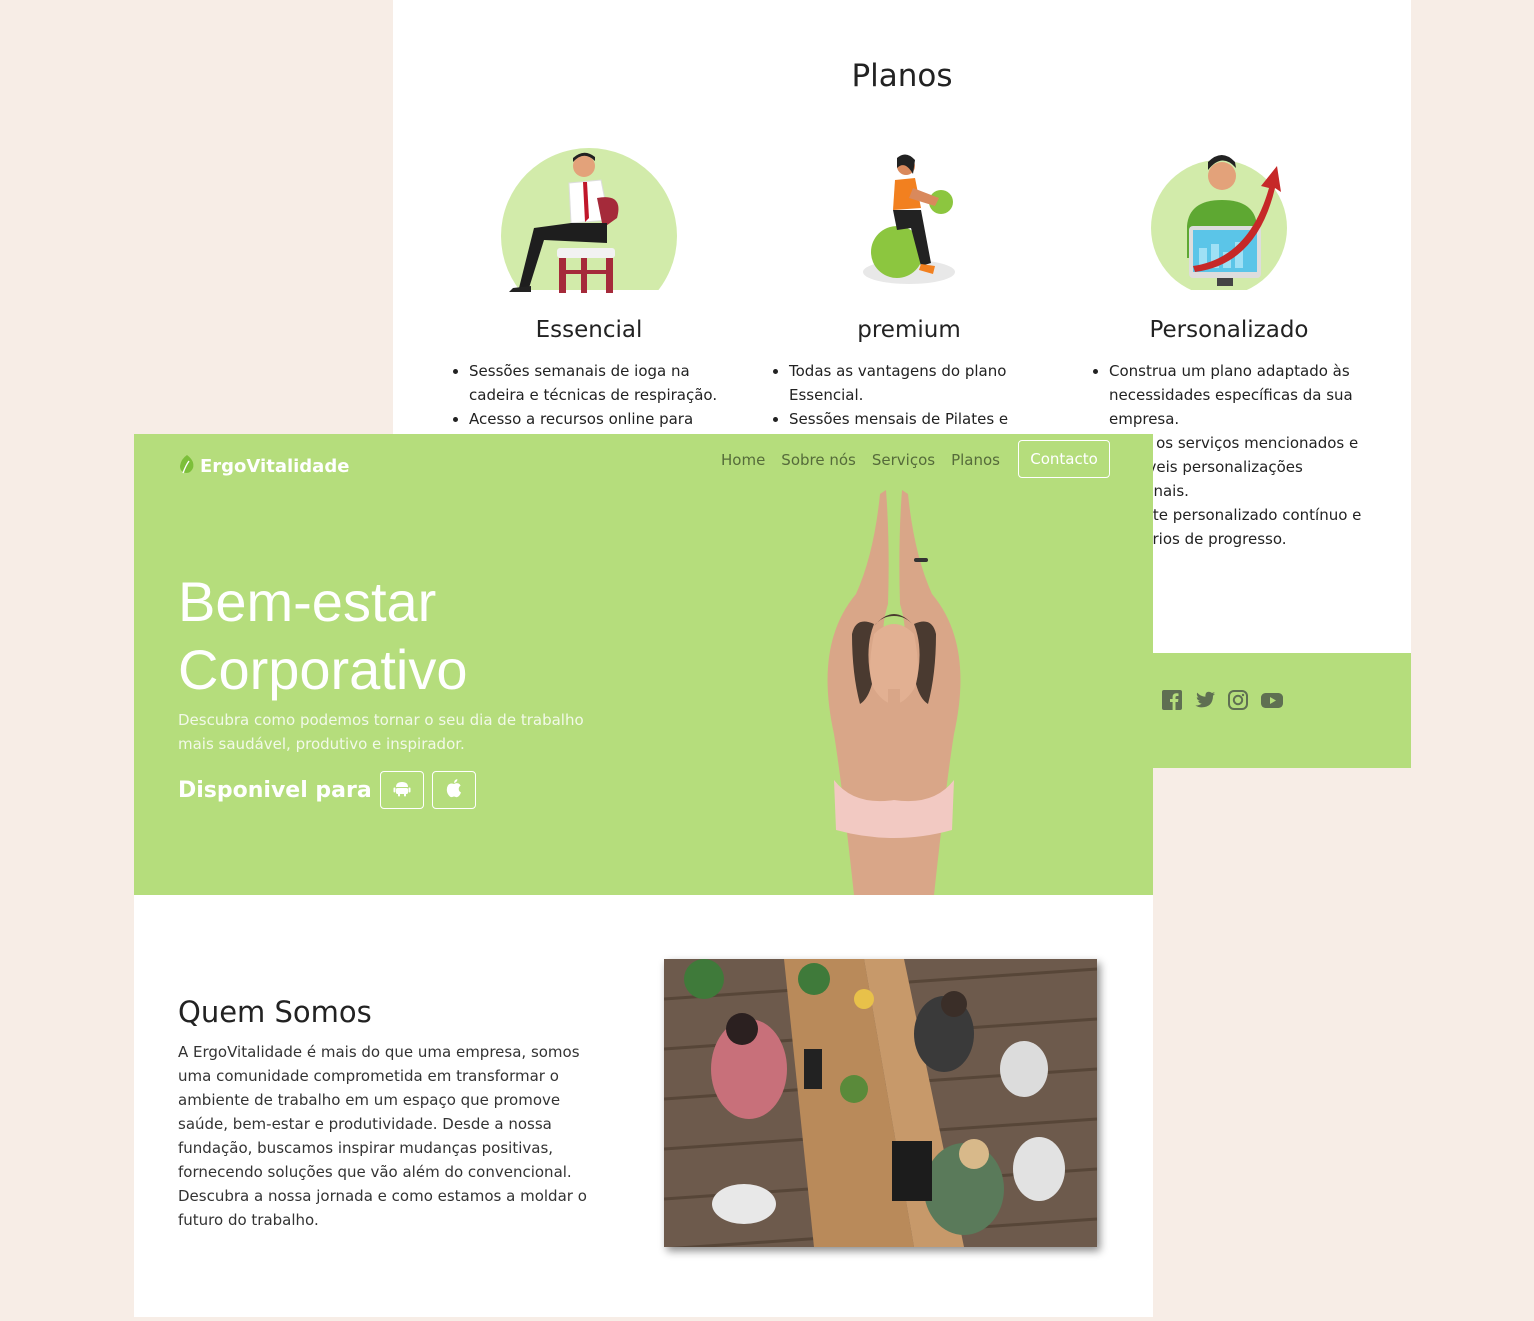  Describe the element at coordinates (187, 466) in the screenshot. I see `leaf-icon` at that location.